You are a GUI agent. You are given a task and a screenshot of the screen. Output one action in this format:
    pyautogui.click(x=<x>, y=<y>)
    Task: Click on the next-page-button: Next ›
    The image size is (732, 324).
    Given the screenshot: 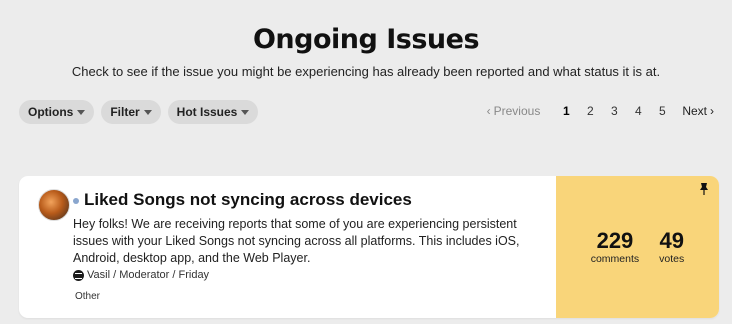 What is the action you would take?
    pyautogui.click(x=698, y=111)
    